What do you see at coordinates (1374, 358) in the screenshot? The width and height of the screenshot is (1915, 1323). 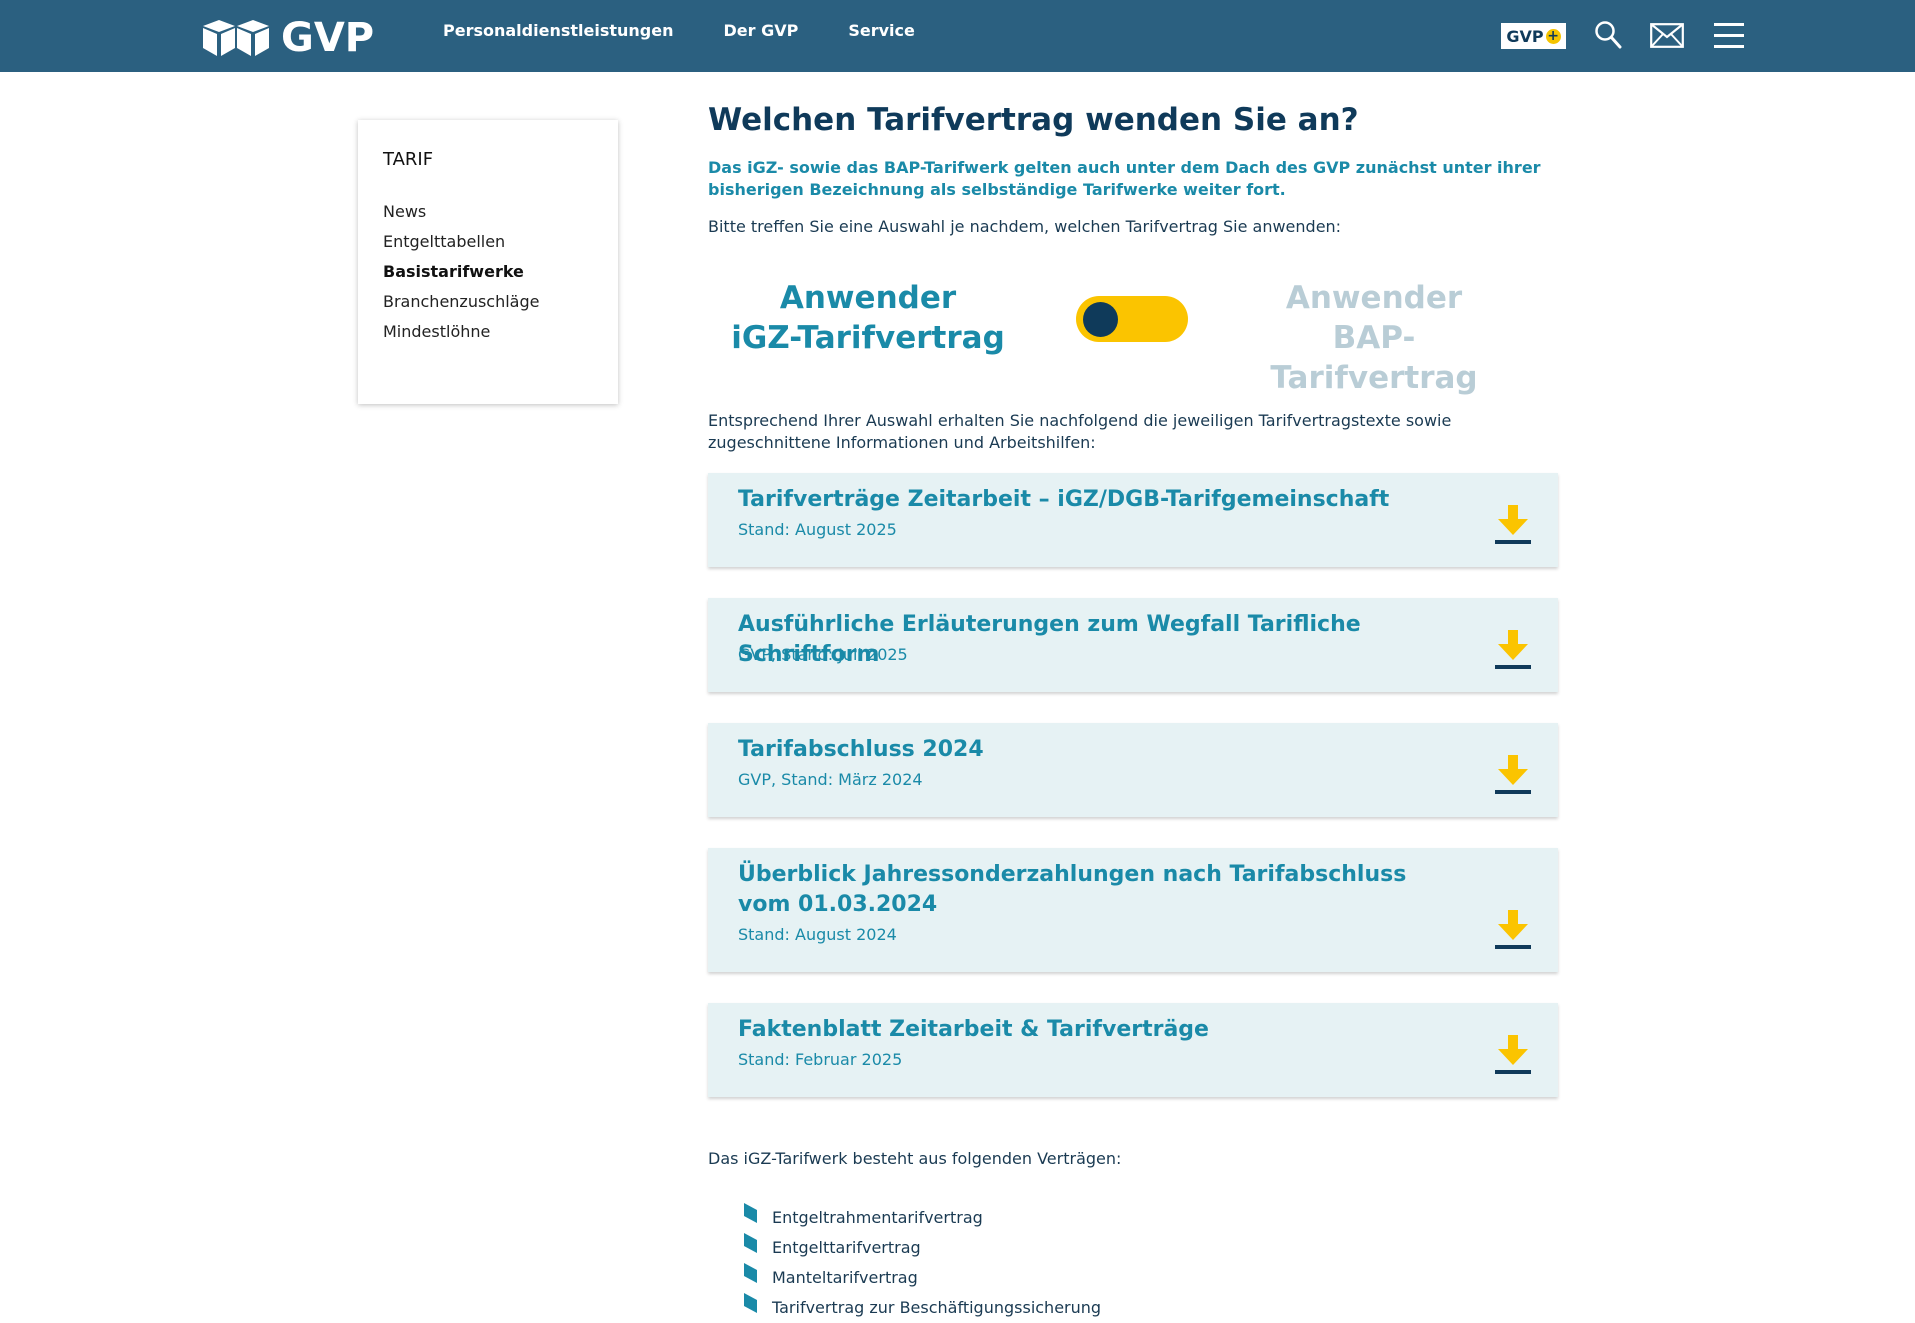 I see `toggle-option-bap-line2: BAP-Tarifvertrag` at bounding box center [1374, 358].